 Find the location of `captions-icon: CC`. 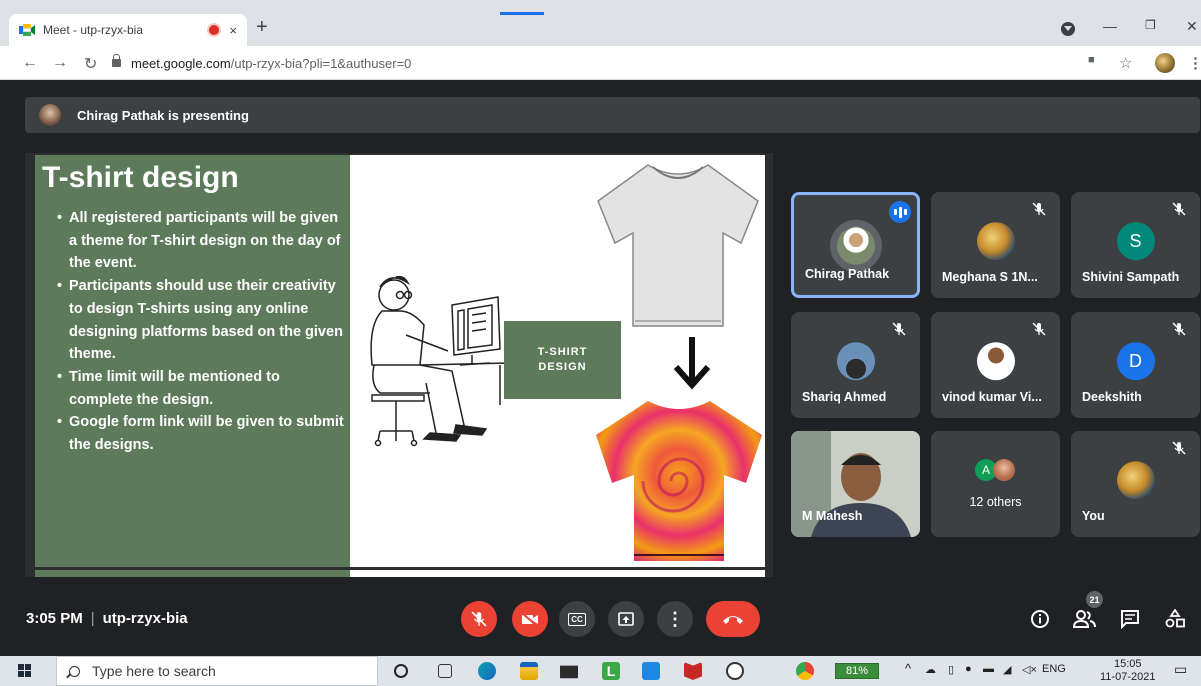

captions-icon: CC is located at coordinates (577, 619).